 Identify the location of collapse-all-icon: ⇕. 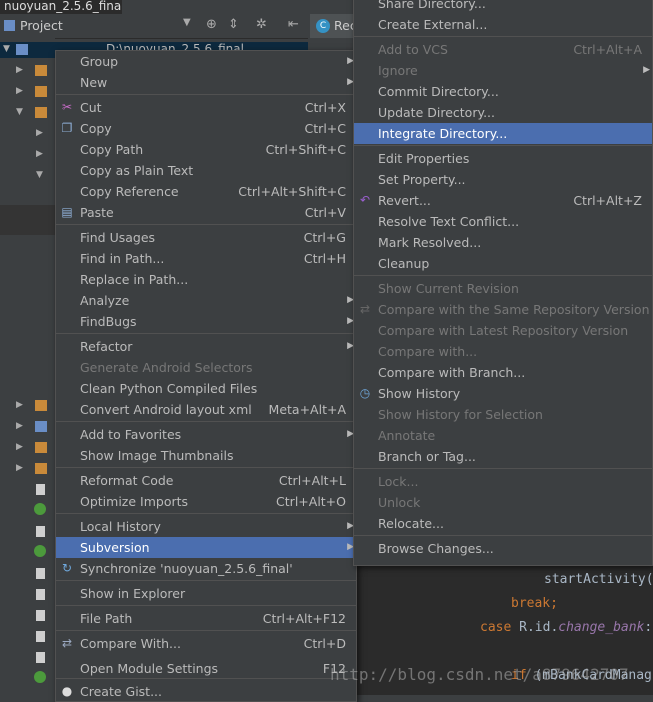
(233, 24).